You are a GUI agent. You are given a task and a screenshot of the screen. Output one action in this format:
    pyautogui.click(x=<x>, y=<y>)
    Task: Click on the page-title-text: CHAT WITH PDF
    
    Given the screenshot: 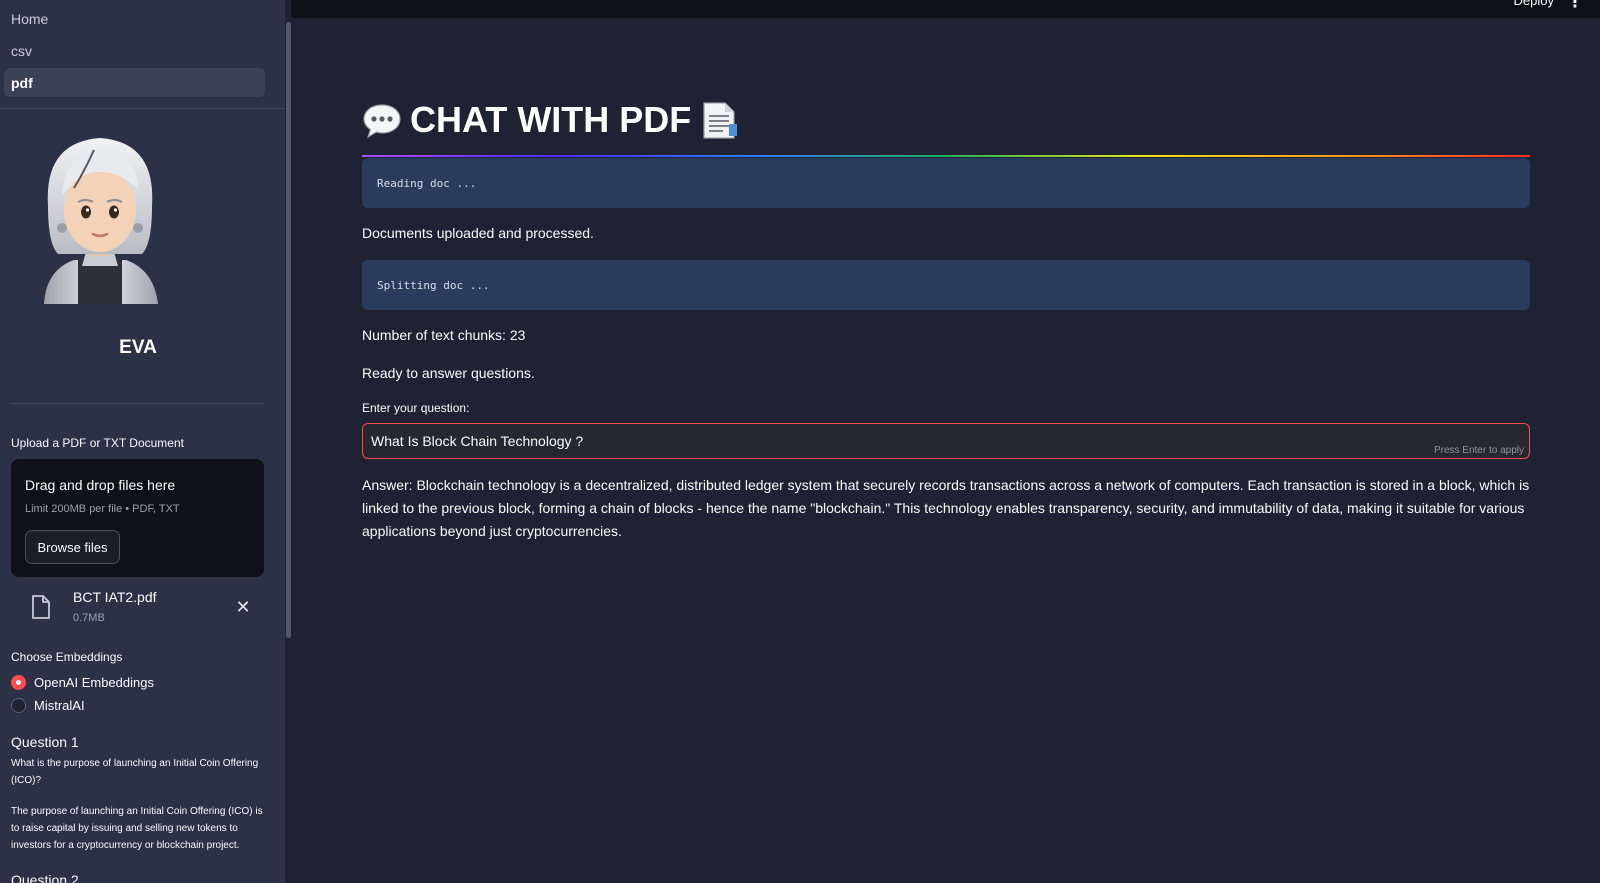 What is the action you would take?
    pyautogui.click(x=551, y=119)
    